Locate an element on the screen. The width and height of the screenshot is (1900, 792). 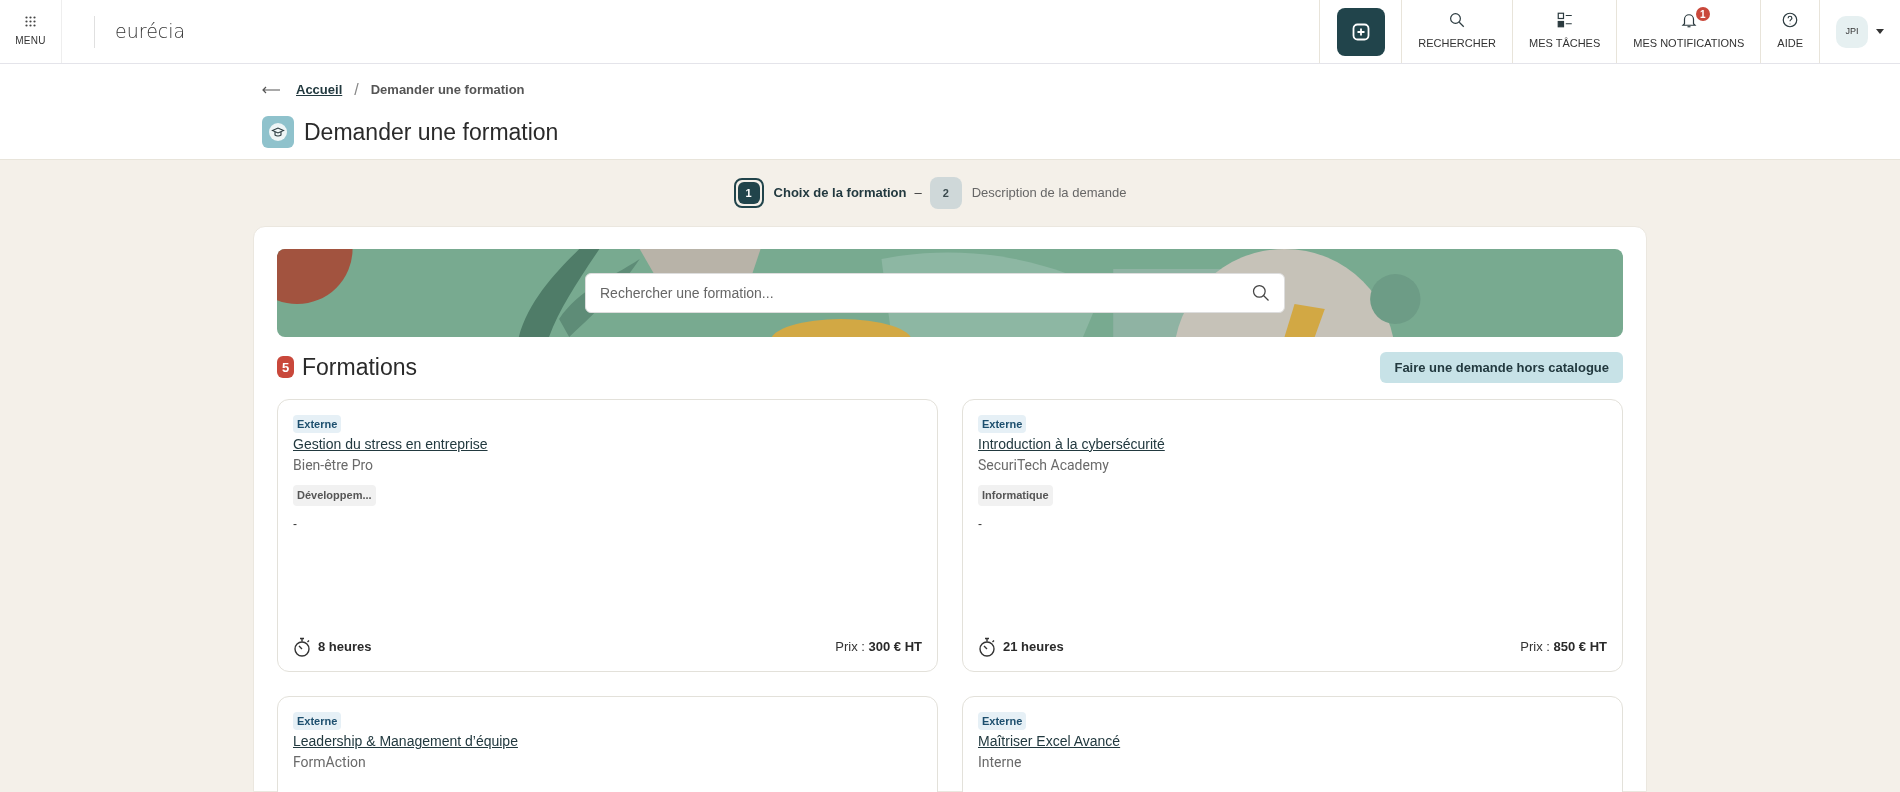
step: 1 Choix de la formation is located at coordinates (820, 193).